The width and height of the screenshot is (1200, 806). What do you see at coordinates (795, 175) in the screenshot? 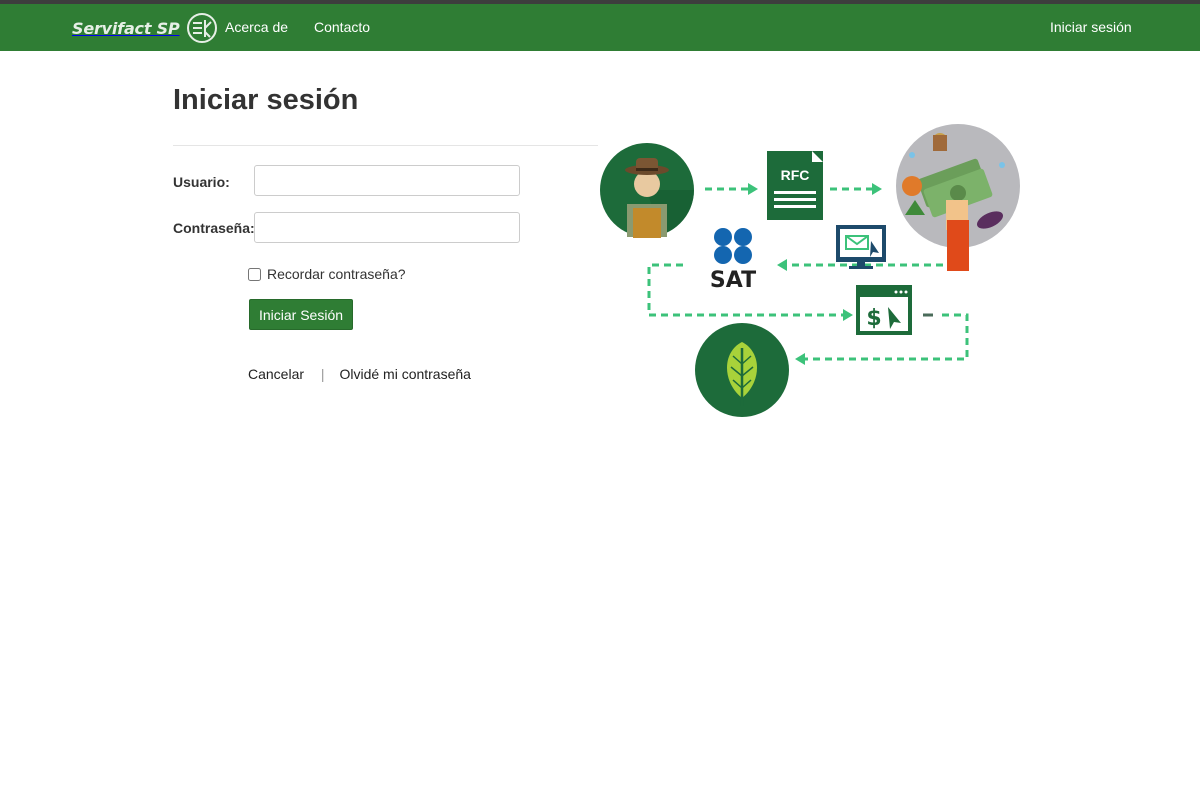
I see `rfc-text: RFC` at bounding box center [795, 175].